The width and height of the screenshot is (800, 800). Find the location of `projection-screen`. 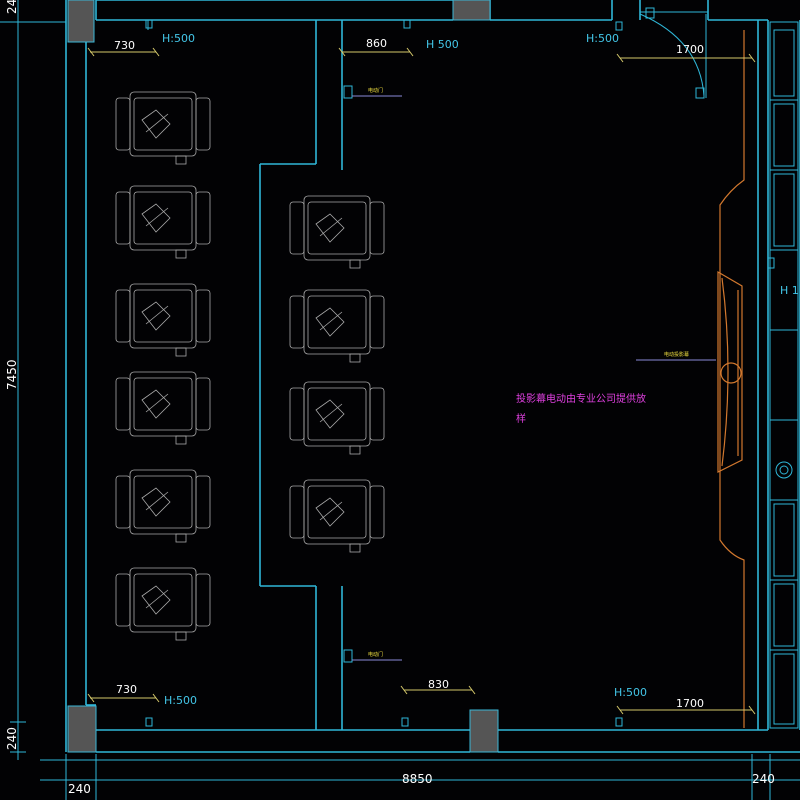

projection-screen is located at coordinates (731, 379).